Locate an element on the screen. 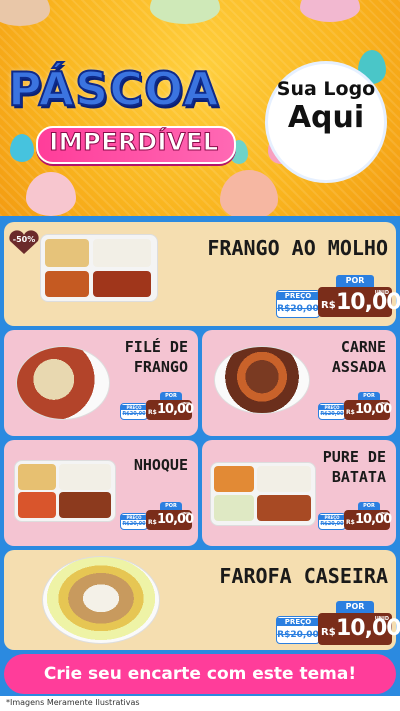 Image resolution: width=400 pixels, height=711 pixels. item-name: FAROFA CASEIRA is located at coordinates (303, 576).